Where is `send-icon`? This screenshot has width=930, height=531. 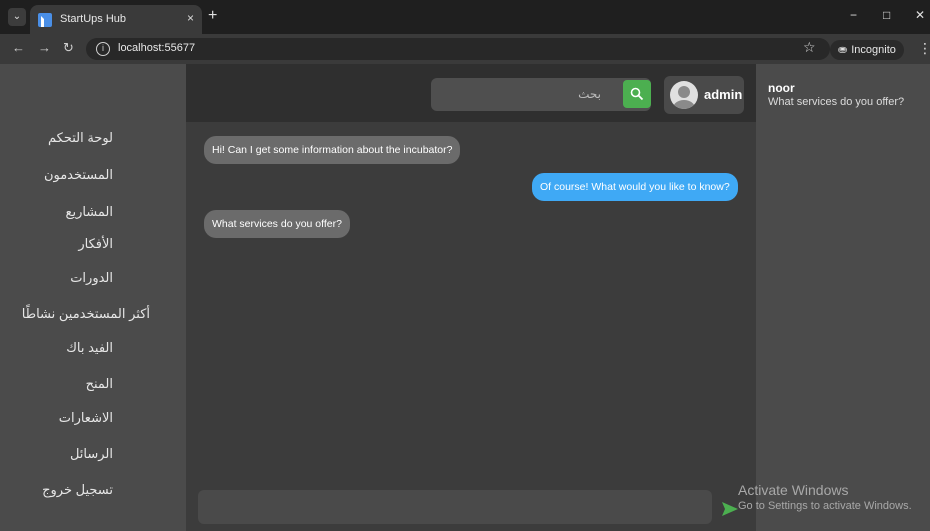 send-icon is located at coordinates (730, 509).